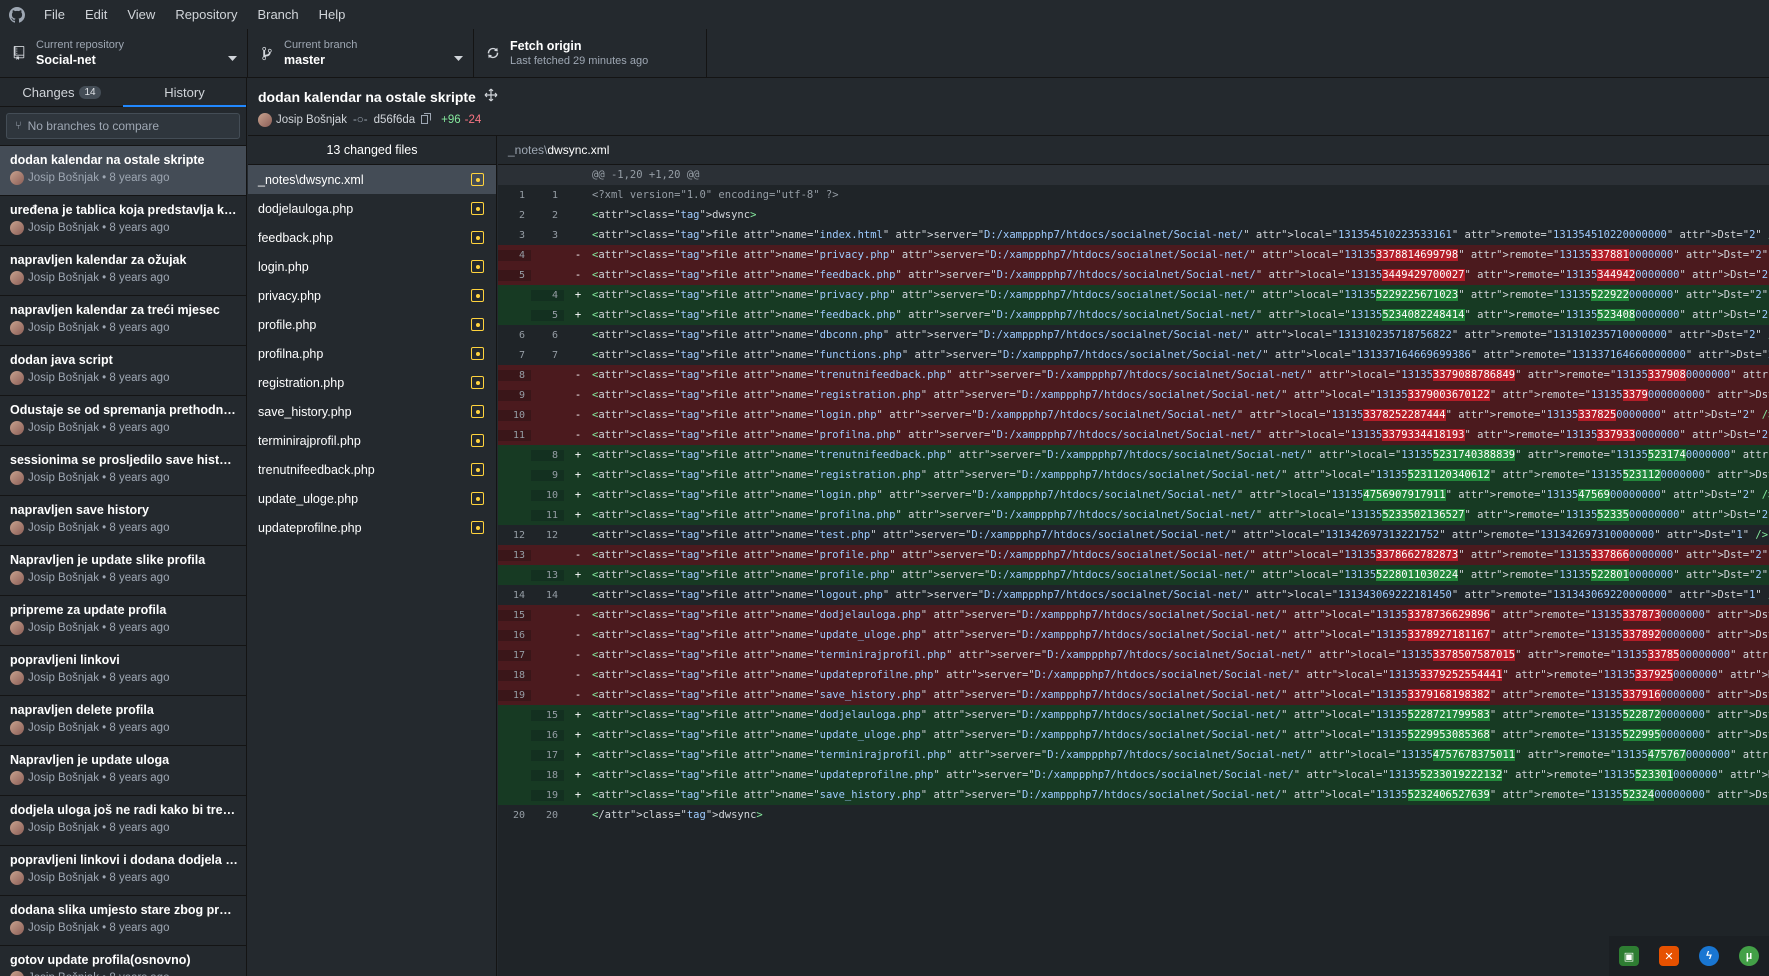 This screenshot has height=976, width=1769. I want to click on new-line-number: 3, so click(554, 235).